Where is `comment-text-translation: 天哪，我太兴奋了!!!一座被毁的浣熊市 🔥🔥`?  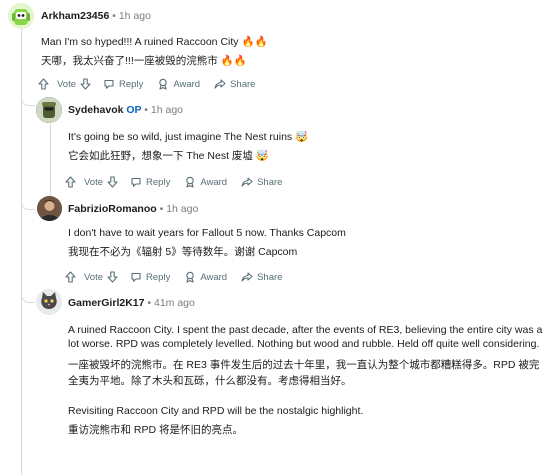 comment-text-translation: 天哪，我太兴奋了!!!一座被毁的浣熊市 🔥🔥 is located at coordinates (144, 61).